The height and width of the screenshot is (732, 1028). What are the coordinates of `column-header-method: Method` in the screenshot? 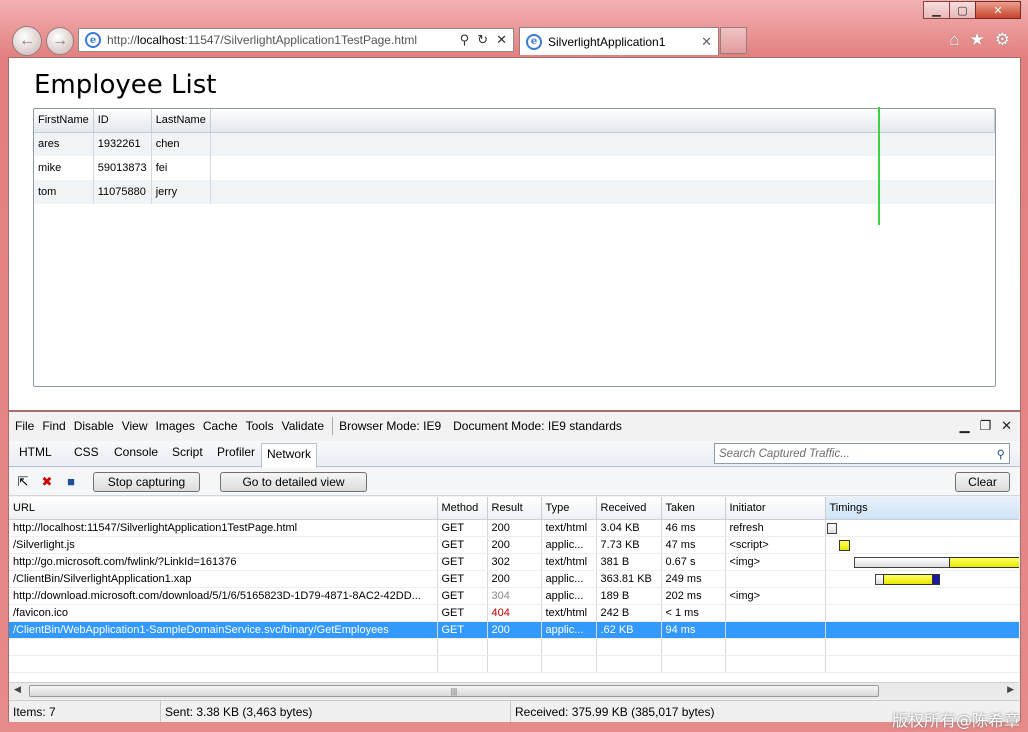 It's located at (462, 508).